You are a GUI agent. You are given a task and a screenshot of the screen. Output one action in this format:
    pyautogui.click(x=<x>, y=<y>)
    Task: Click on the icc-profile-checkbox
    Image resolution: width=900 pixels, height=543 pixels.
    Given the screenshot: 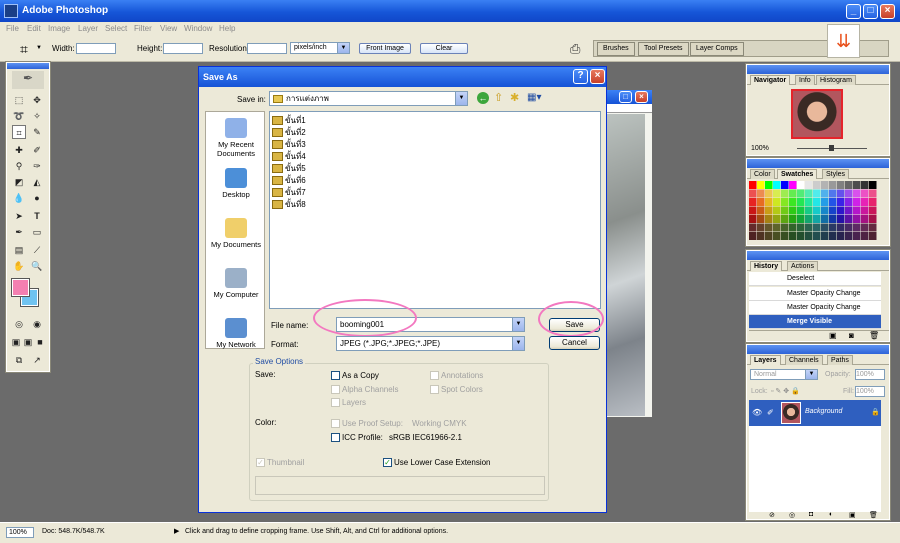 What is the action you would take?
    pyautogui.click(x=335, y=437)
    